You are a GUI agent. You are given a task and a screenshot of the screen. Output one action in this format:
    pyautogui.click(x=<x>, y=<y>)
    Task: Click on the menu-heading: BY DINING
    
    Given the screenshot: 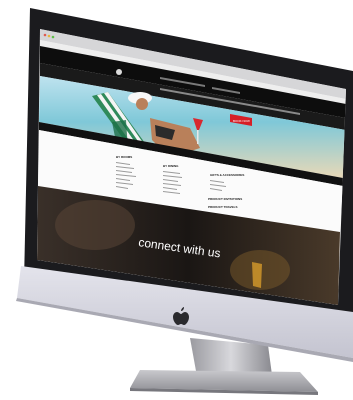 What is the action you would take?
    pyautogui.click(x=171, y=166)
    